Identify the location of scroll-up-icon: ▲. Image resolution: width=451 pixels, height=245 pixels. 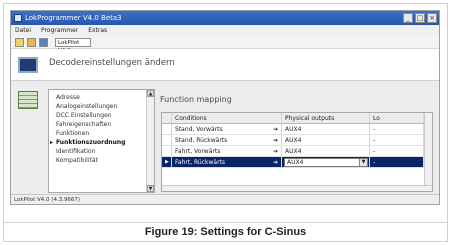
(150, 93).